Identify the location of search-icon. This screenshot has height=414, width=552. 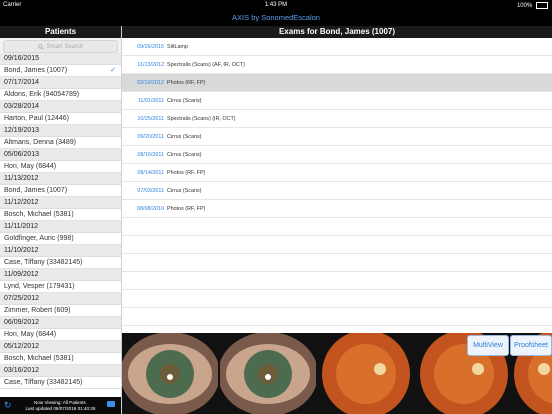
(40, 46).